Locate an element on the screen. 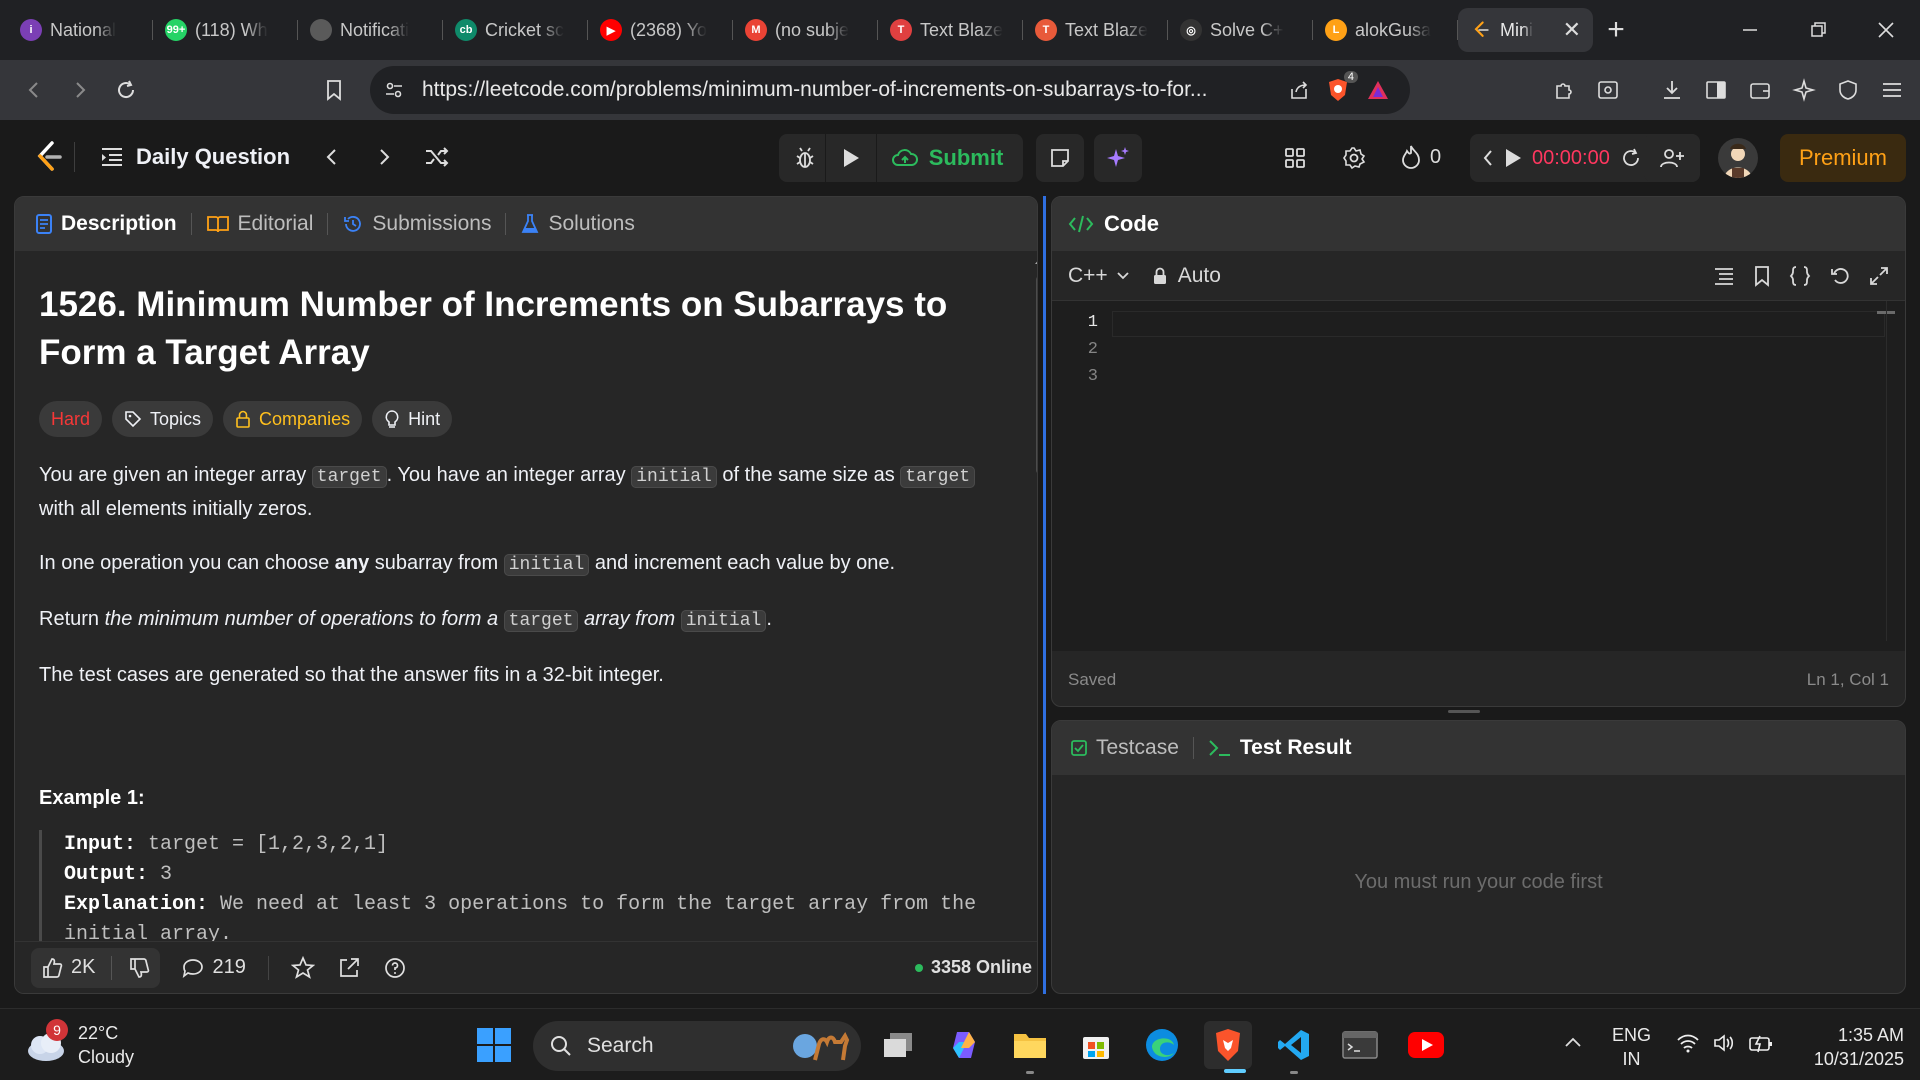  start-button is located at coordinates (494, 1045).